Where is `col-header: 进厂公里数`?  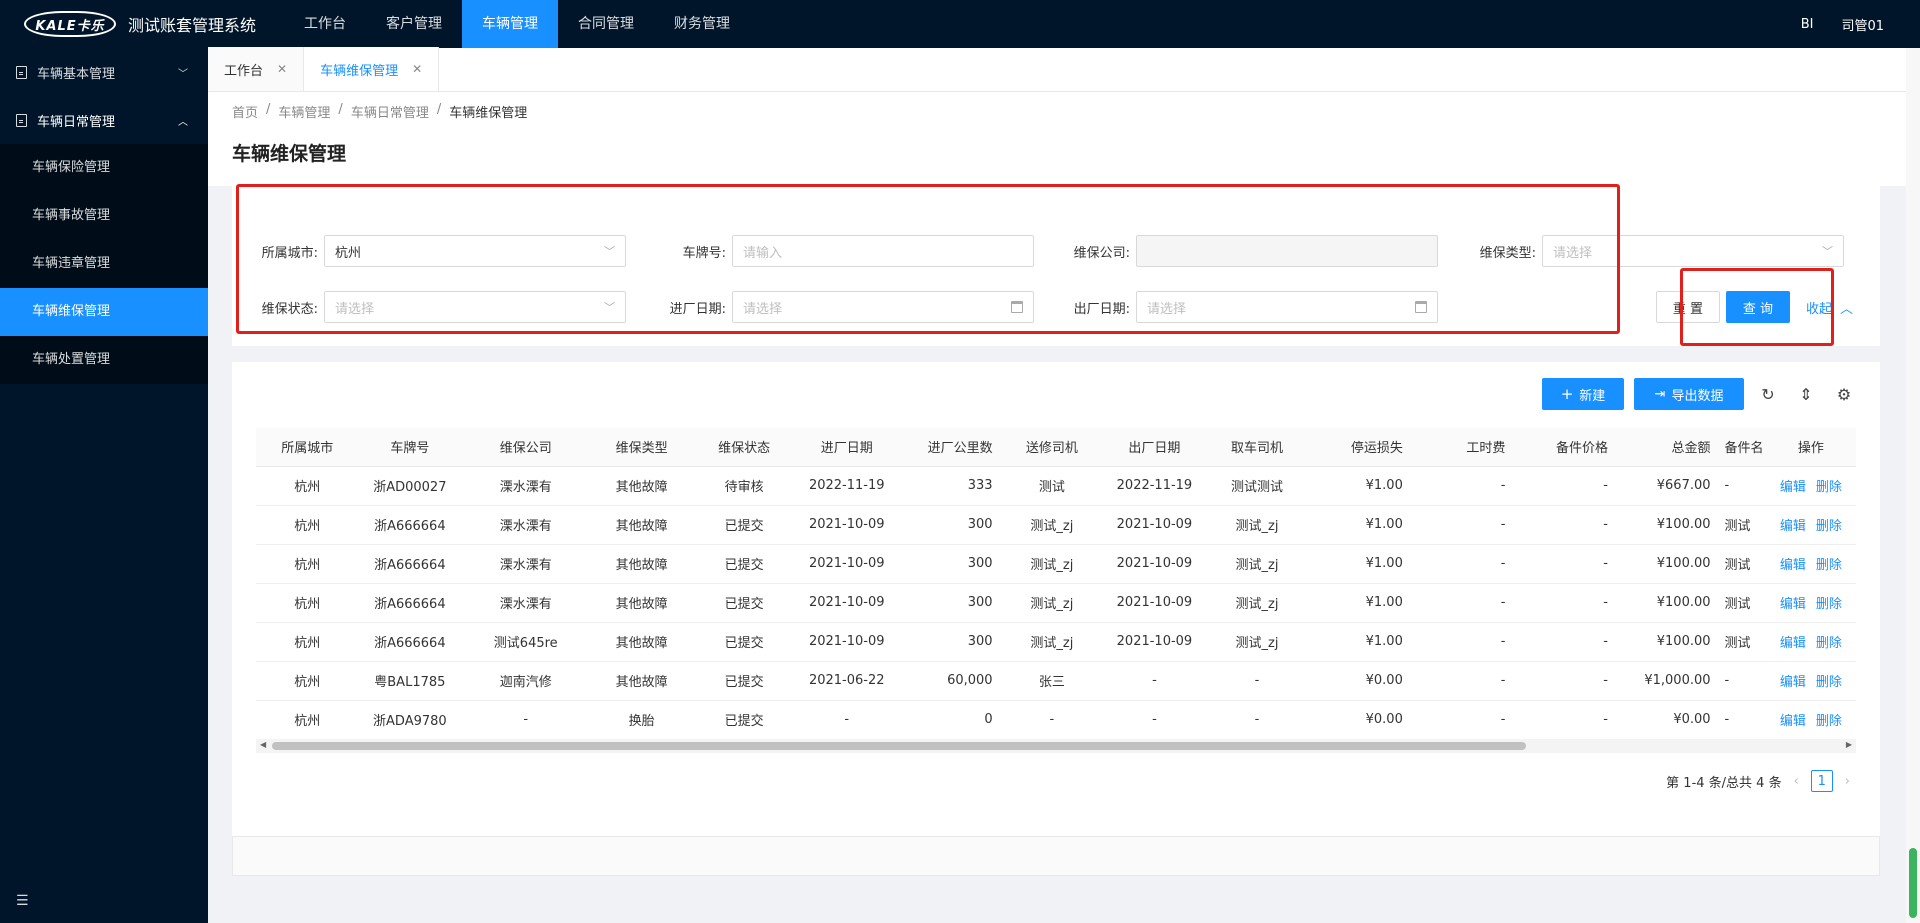 col-header: 进厂公里数 is located at coordinates (949, 447).